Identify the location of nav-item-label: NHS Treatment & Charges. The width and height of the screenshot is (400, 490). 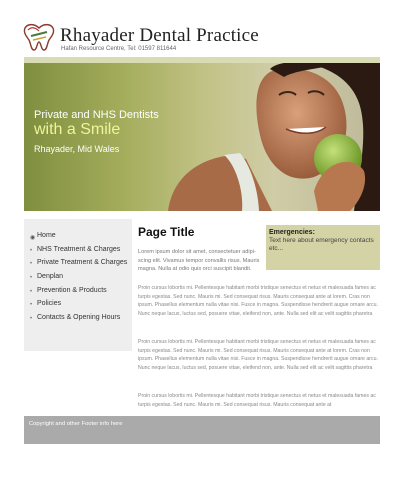
(79, 249).